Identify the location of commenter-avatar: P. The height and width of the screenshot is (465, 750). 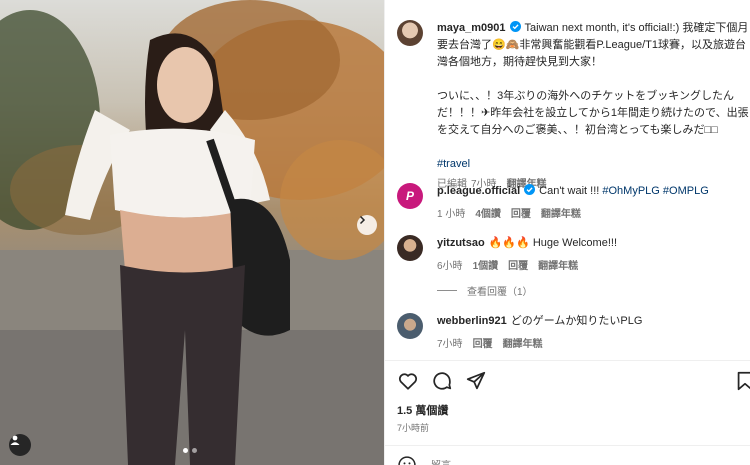
(410, 196).